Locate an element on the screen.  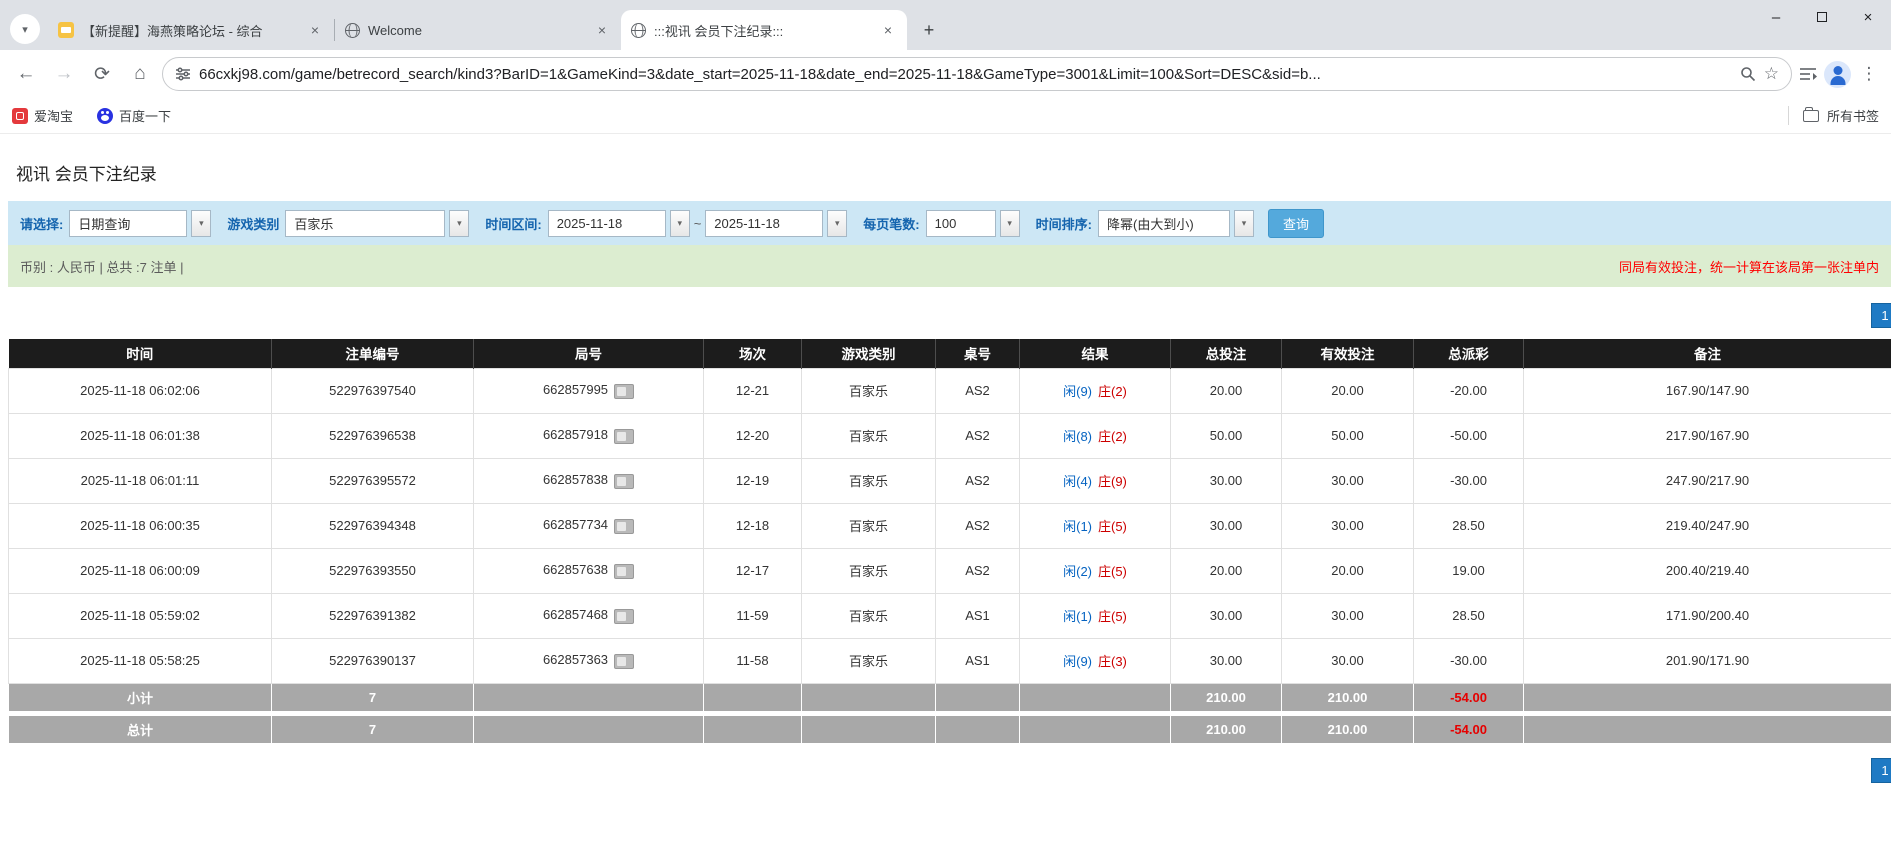
sort-label: 时间排序: is located at coordinates (1063, 224).